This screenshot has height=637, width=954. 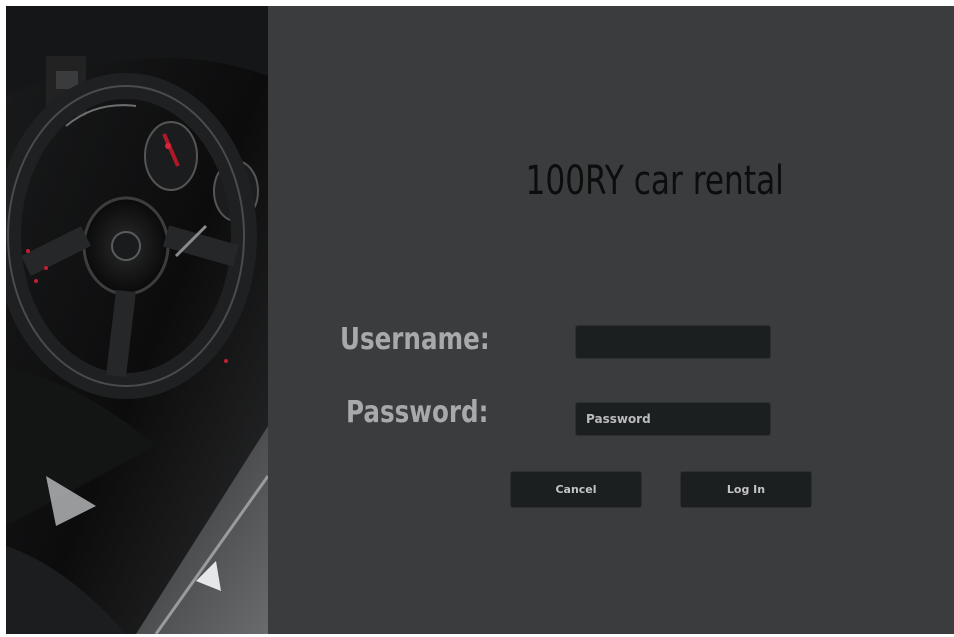 What do you see at coordinates (746, 489) in the screenshot?
I see `login-button: Log In` at bounding box center [746, 489].